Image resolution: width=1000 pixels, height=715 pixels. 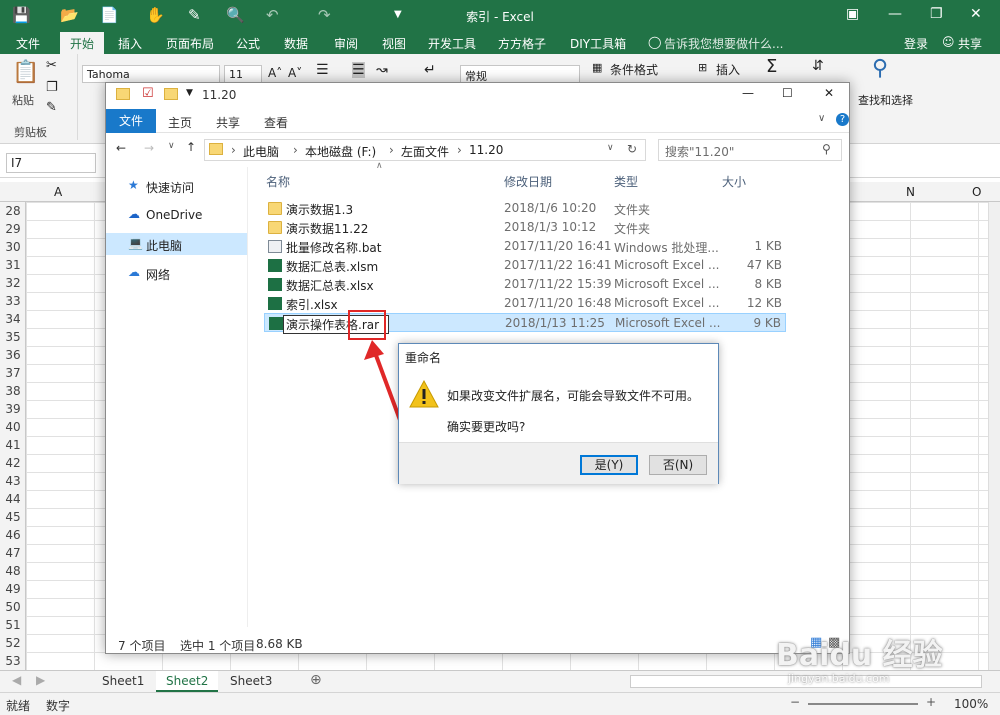 I want to click on row-header: 29, so click(x=13, y=229).